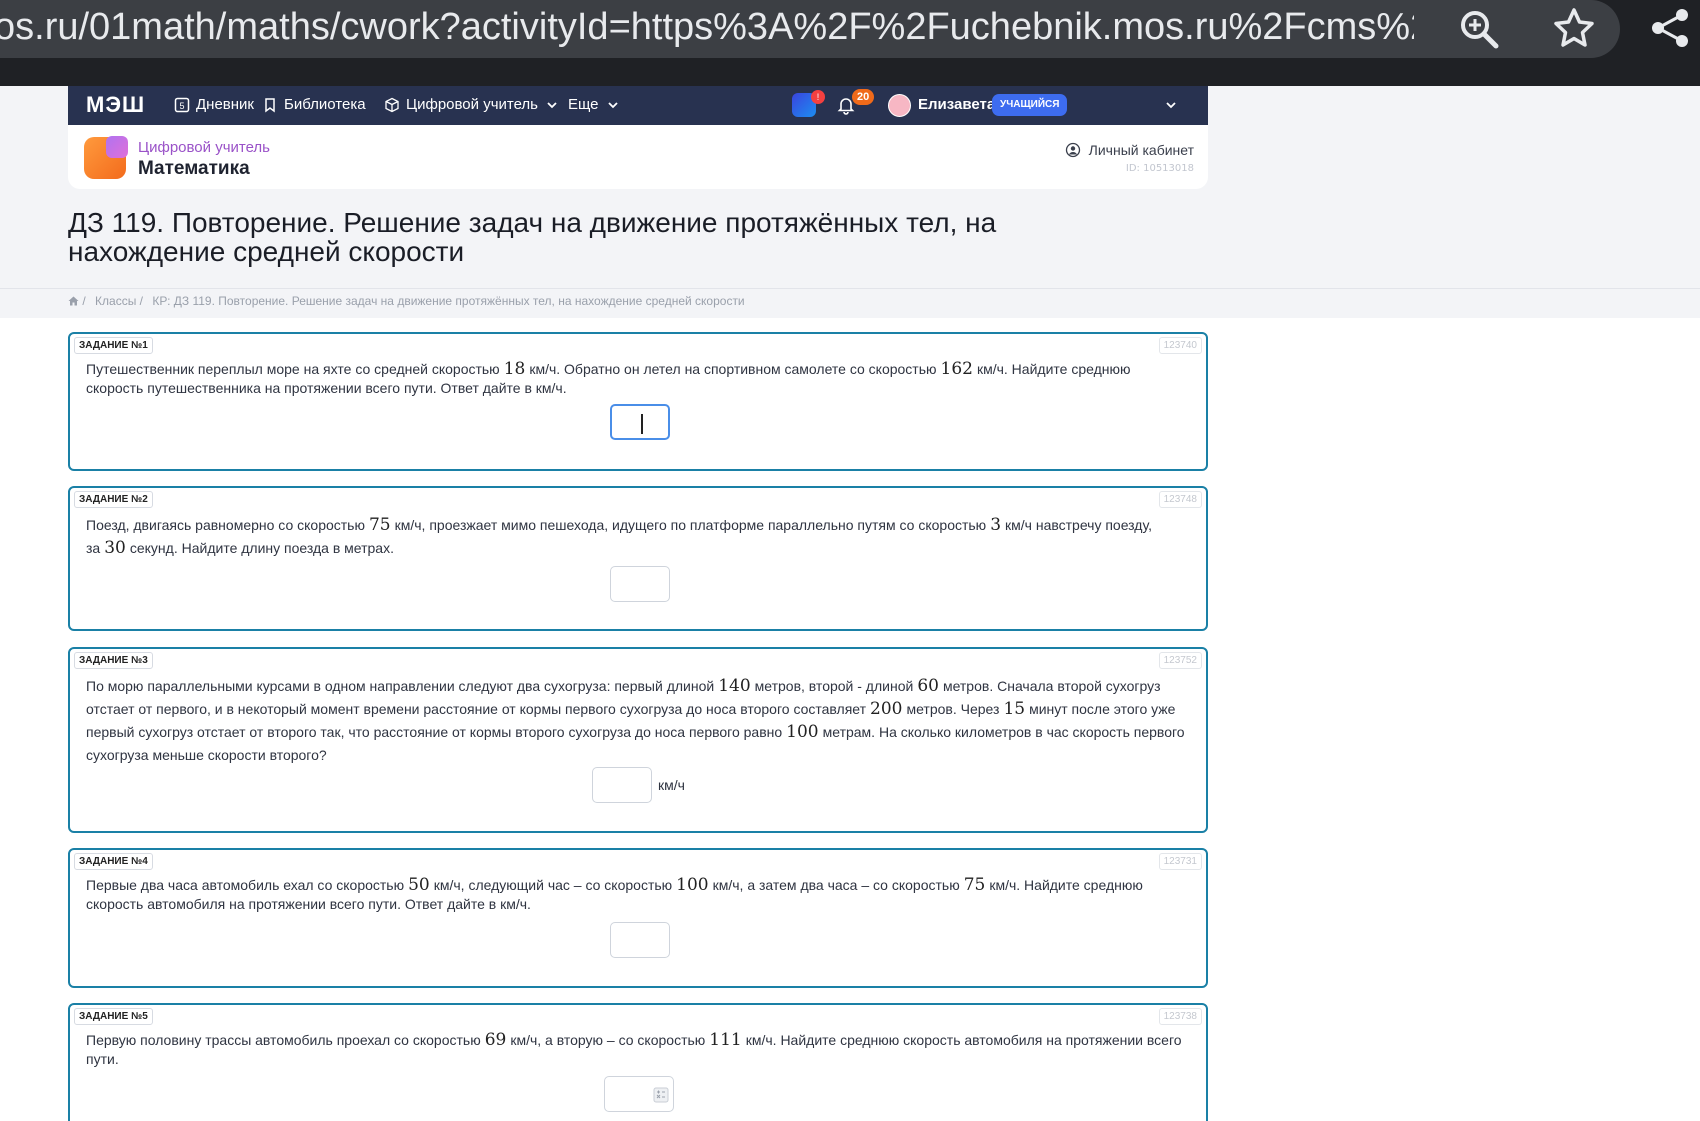 The height and width of the screenshot is (1121, 1700). Describe the element at coordinates (119, 301) in the screenshot. I see `breadcrumb-classes: Классы /` at that location.